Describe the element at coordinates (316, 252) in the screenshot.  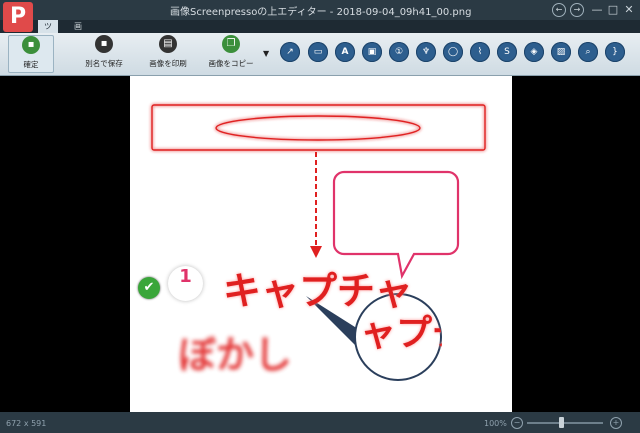
I see `arrow-head` at that location.